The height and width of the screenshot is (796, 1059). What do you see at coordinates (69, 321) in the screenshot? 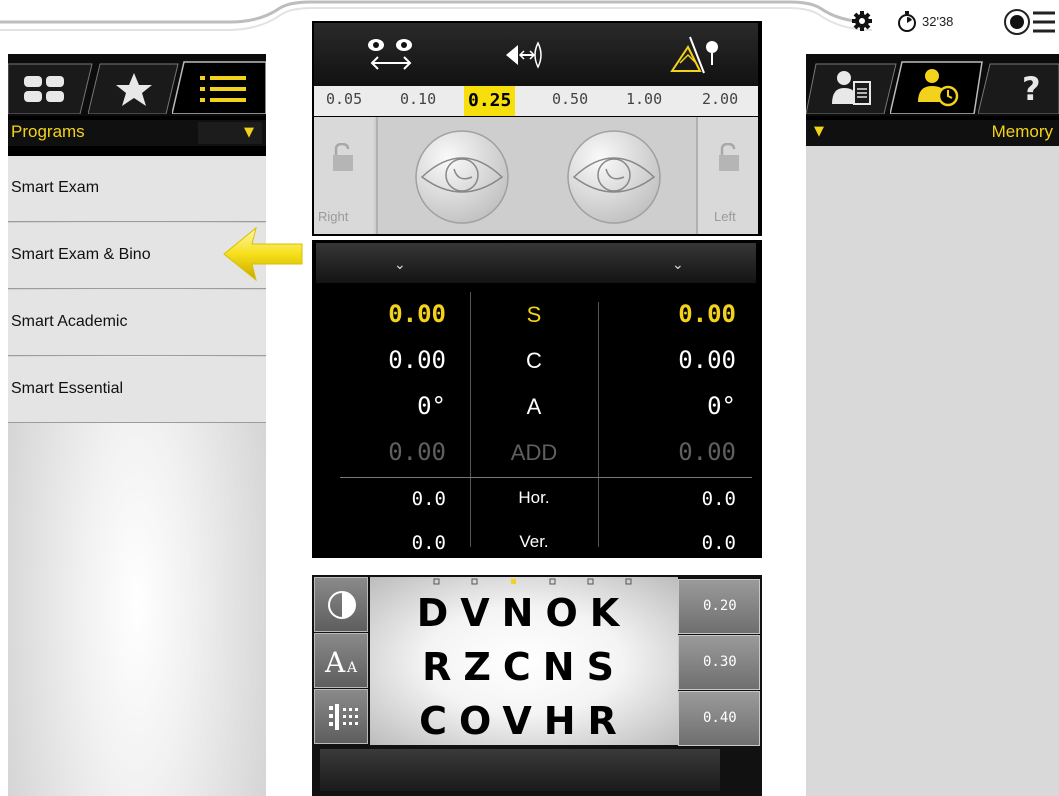
I see `program-label: Smart Academic` at bounding box center [69, 321].